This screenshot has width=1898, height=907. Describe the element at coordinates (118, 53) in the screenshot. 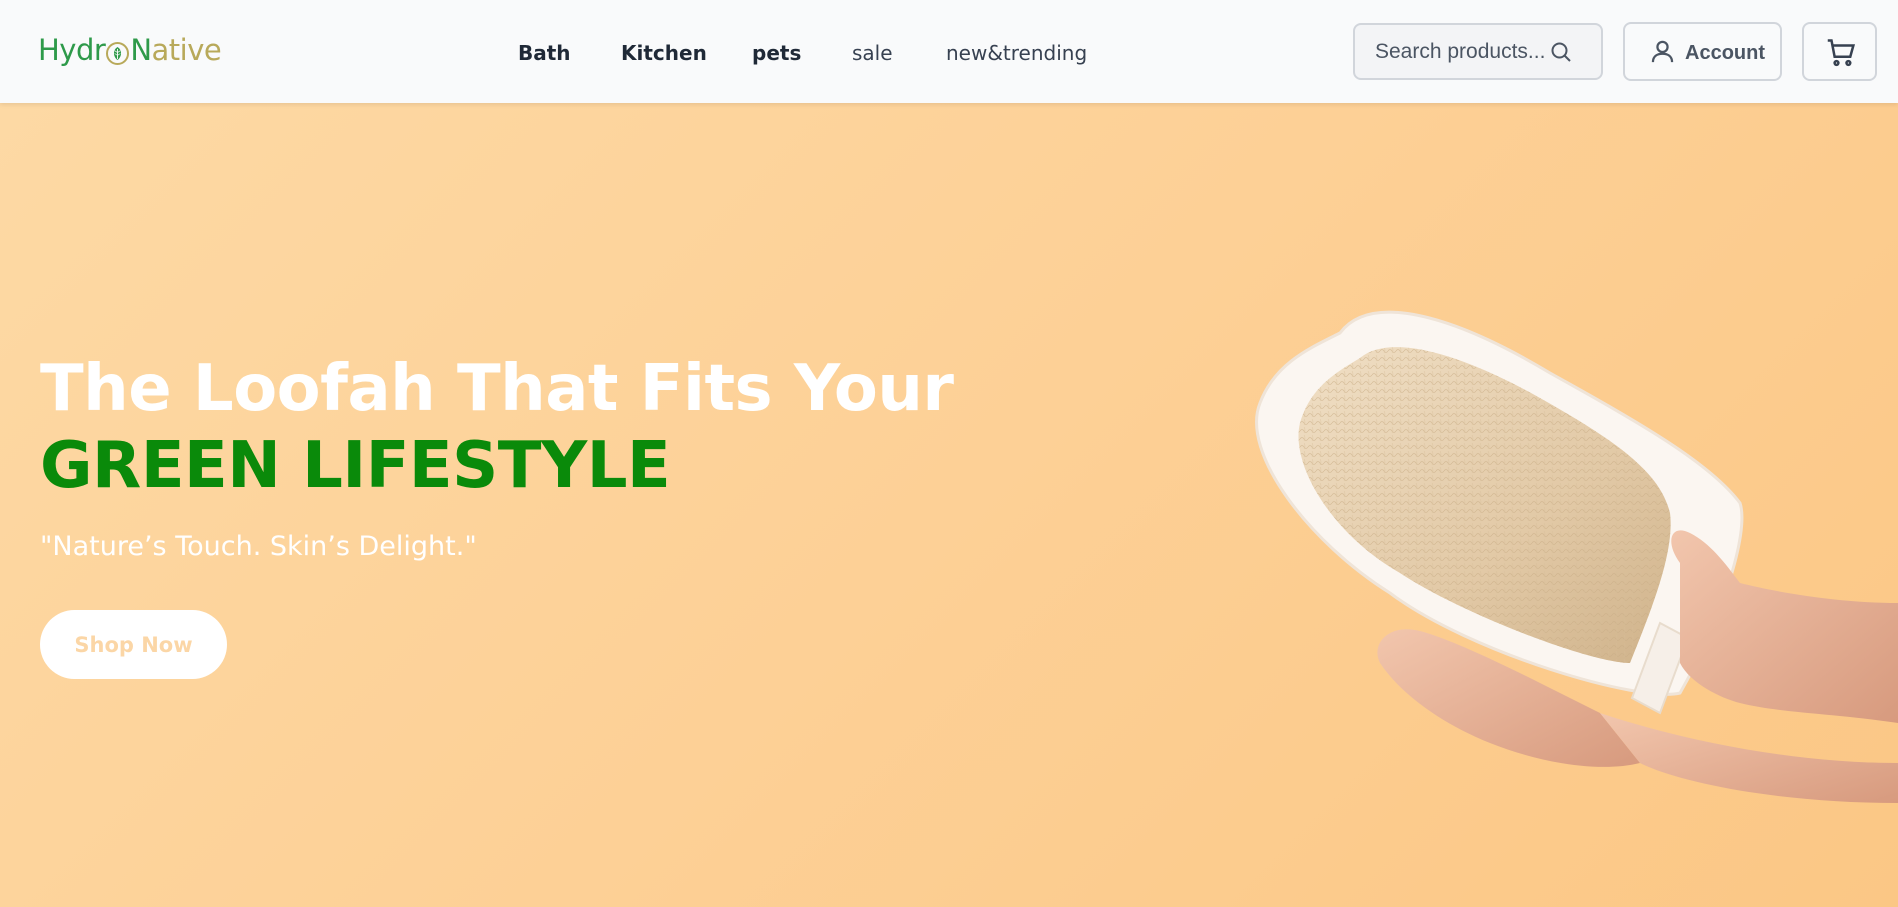

I see `leaf-icon` at that location.